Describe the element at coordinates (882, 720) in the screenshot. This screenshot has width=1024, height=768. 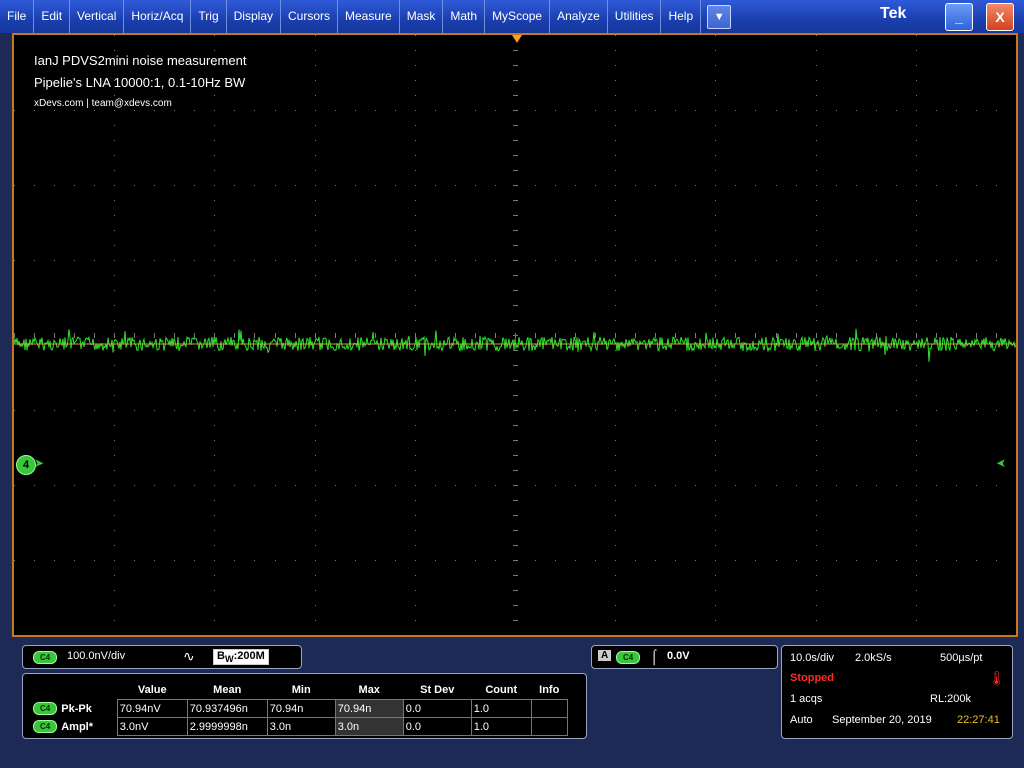
I see `acquisition-date: September 20, 2019` at that location.